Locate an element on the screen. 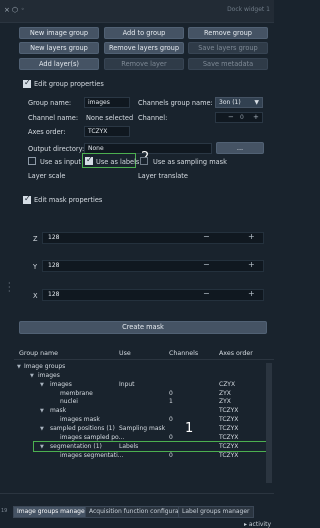 Image resolution: width=320 pixels, height=528 pixels. channels-group-name-label: Channels group name: is located at coordinates (175, 103).